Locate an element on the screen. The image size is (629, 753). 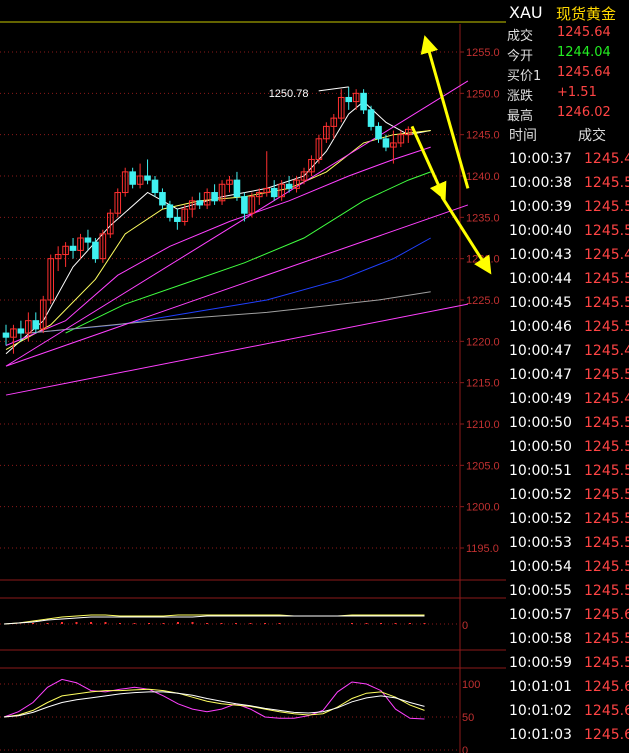
y-tick-label: 1255.0 is located at coordinates (483, 53).